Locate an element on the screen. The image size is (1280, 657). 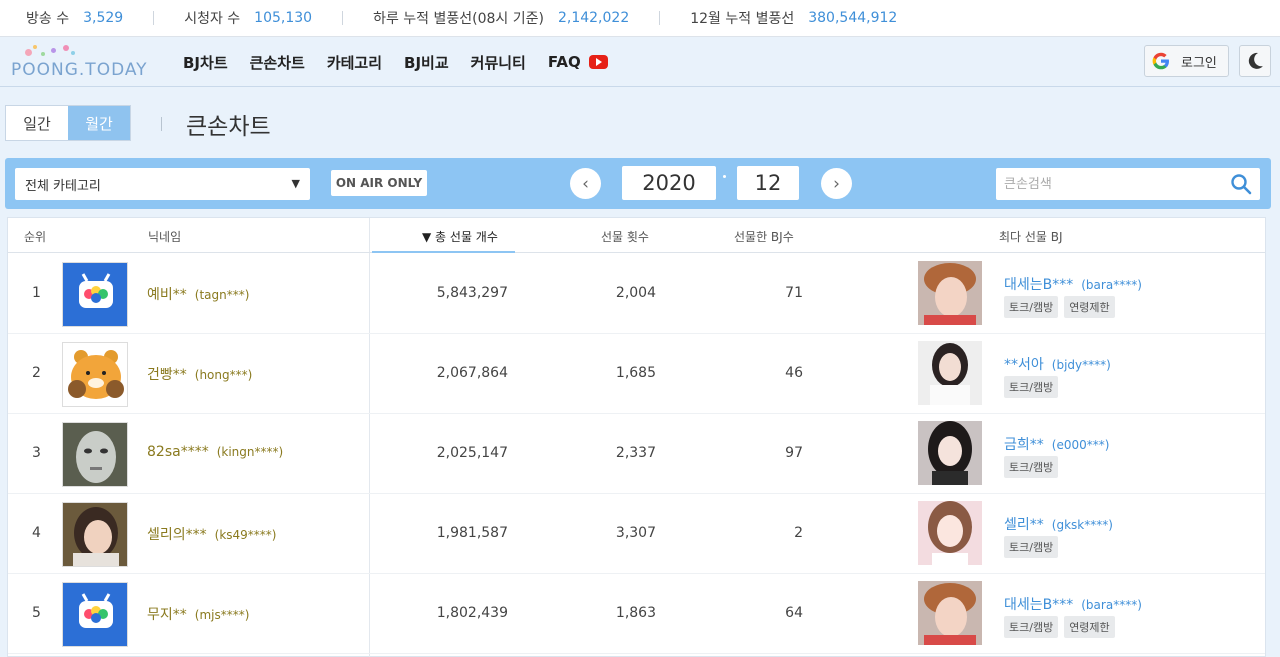
header-total-gifts: ▼ 총 선물 개수 is located at coordinates (460, 236).